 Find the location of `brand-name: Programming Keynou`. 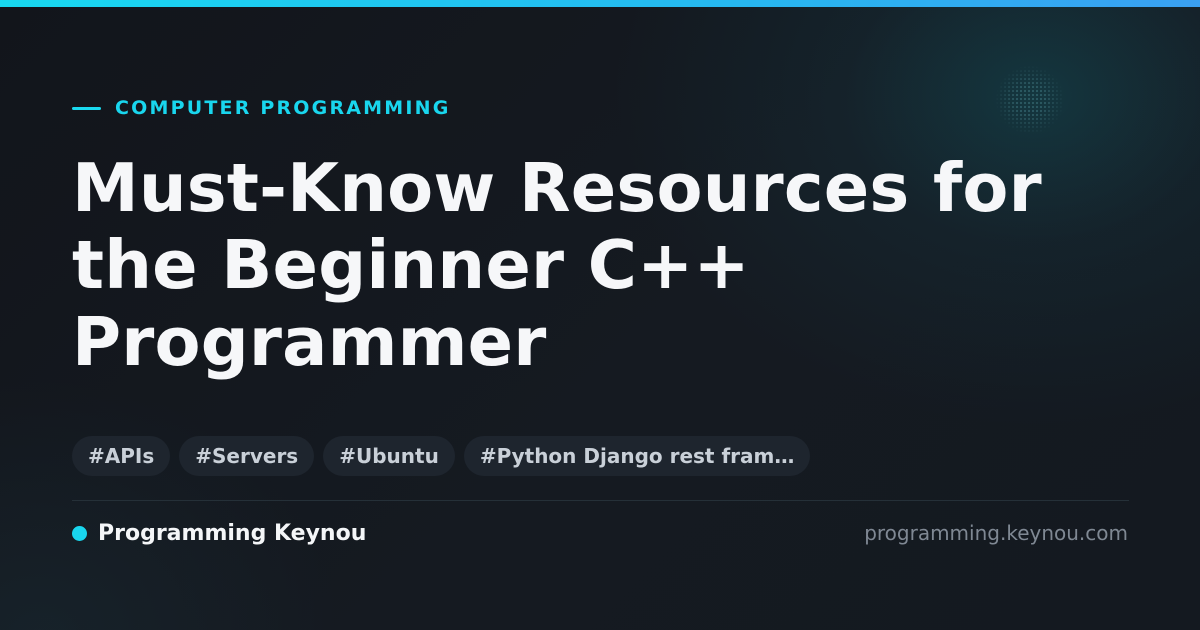

brand-name: Programming Keynou is located at coordinates (232, 533).